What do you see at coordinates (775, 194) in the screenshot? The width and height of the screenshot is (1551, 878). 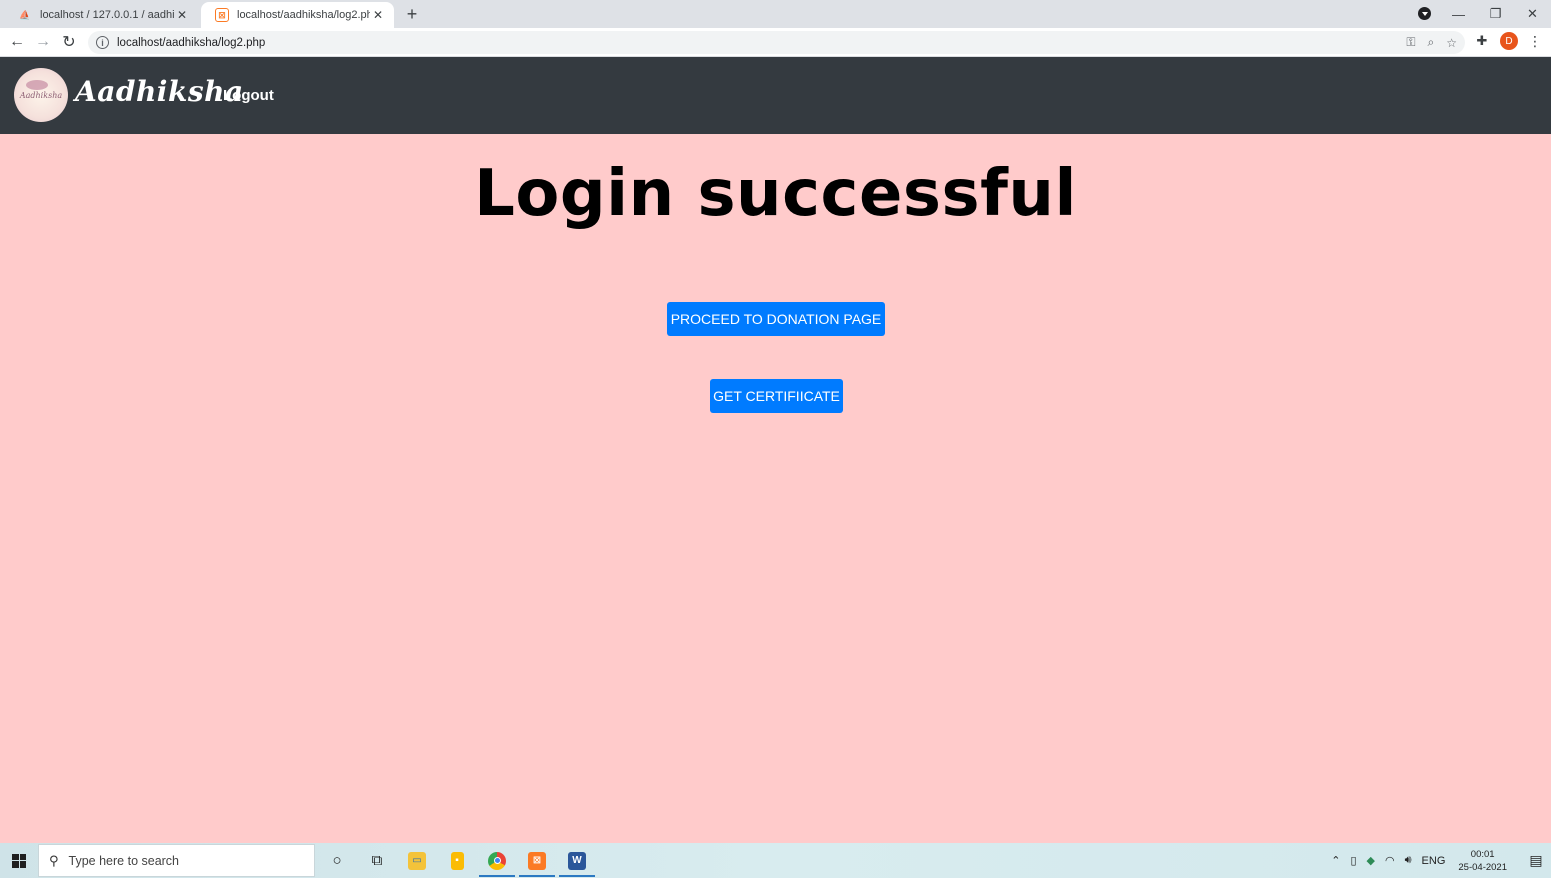 I see `page-title: Login successful` at bounding box center [775, 194].